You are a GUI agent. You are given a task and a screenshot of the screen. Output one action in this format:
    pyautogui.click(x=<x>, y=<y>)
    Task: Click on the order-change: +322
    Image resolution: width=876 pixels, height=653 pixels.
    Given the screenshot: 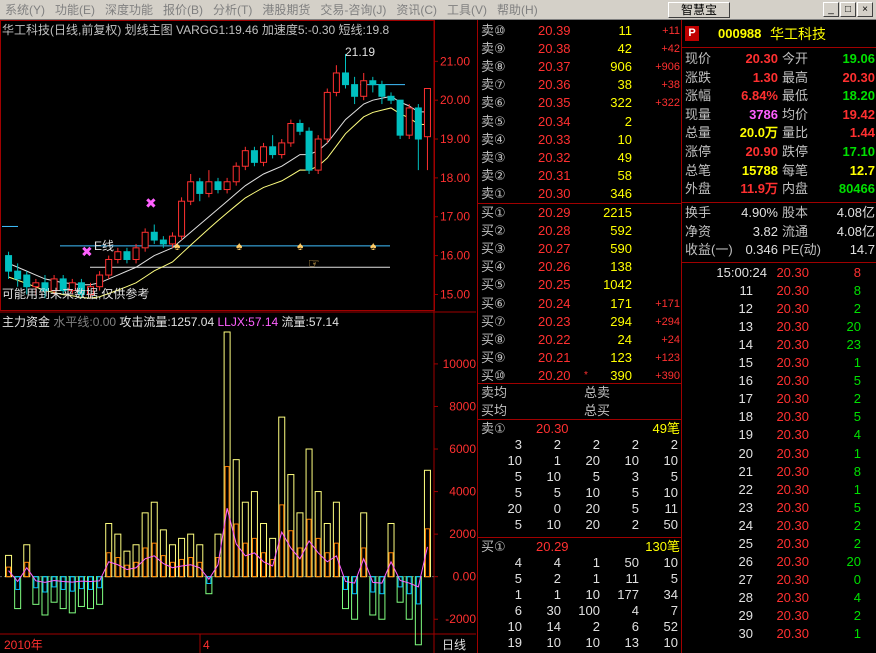 What is the action you would take?
    pyautogui.click(x=667, y=103)
    